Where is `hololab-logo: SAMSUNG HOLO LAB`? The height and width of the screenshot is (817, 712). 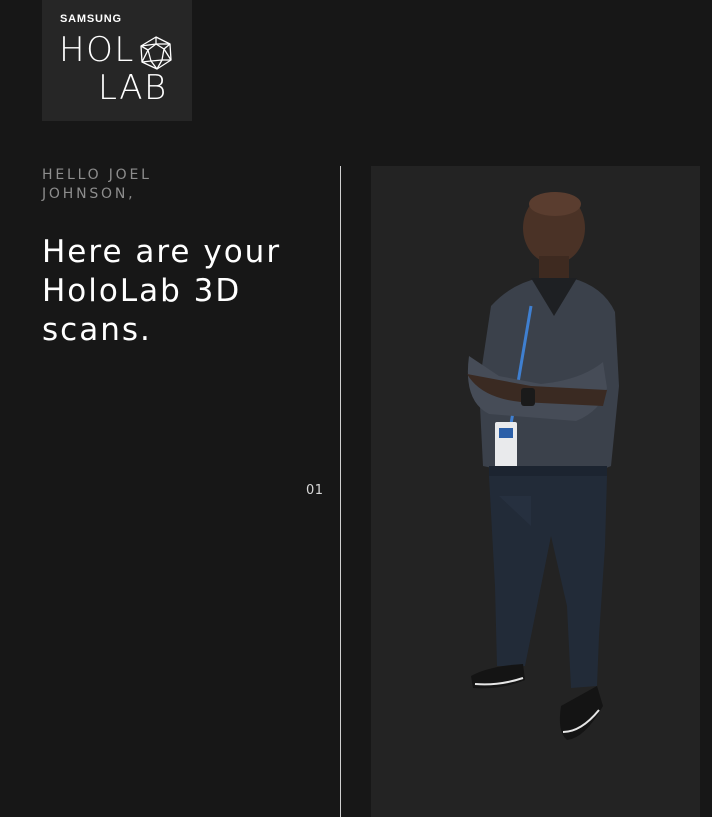
hololab-logo: SAMSUNG HOLO LAB is located at coordinates (117, 60).